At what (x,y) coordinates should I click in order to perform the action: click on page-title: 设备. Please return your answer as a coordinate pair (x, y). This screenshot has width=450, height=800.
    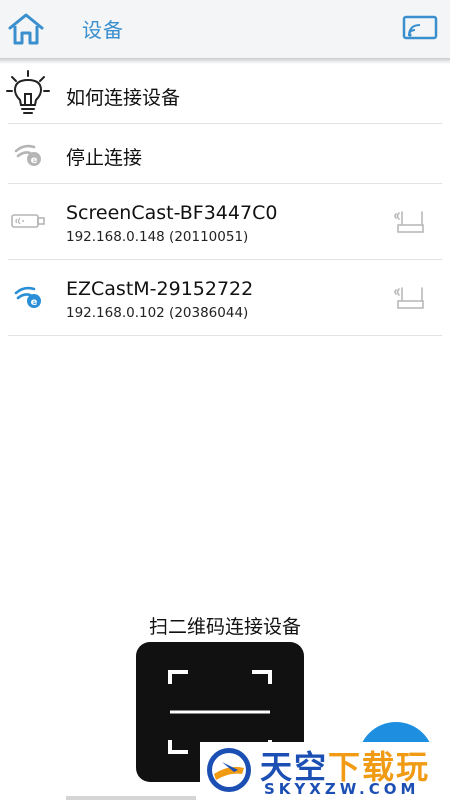
    Looking at the image, I should click on (103, 30).